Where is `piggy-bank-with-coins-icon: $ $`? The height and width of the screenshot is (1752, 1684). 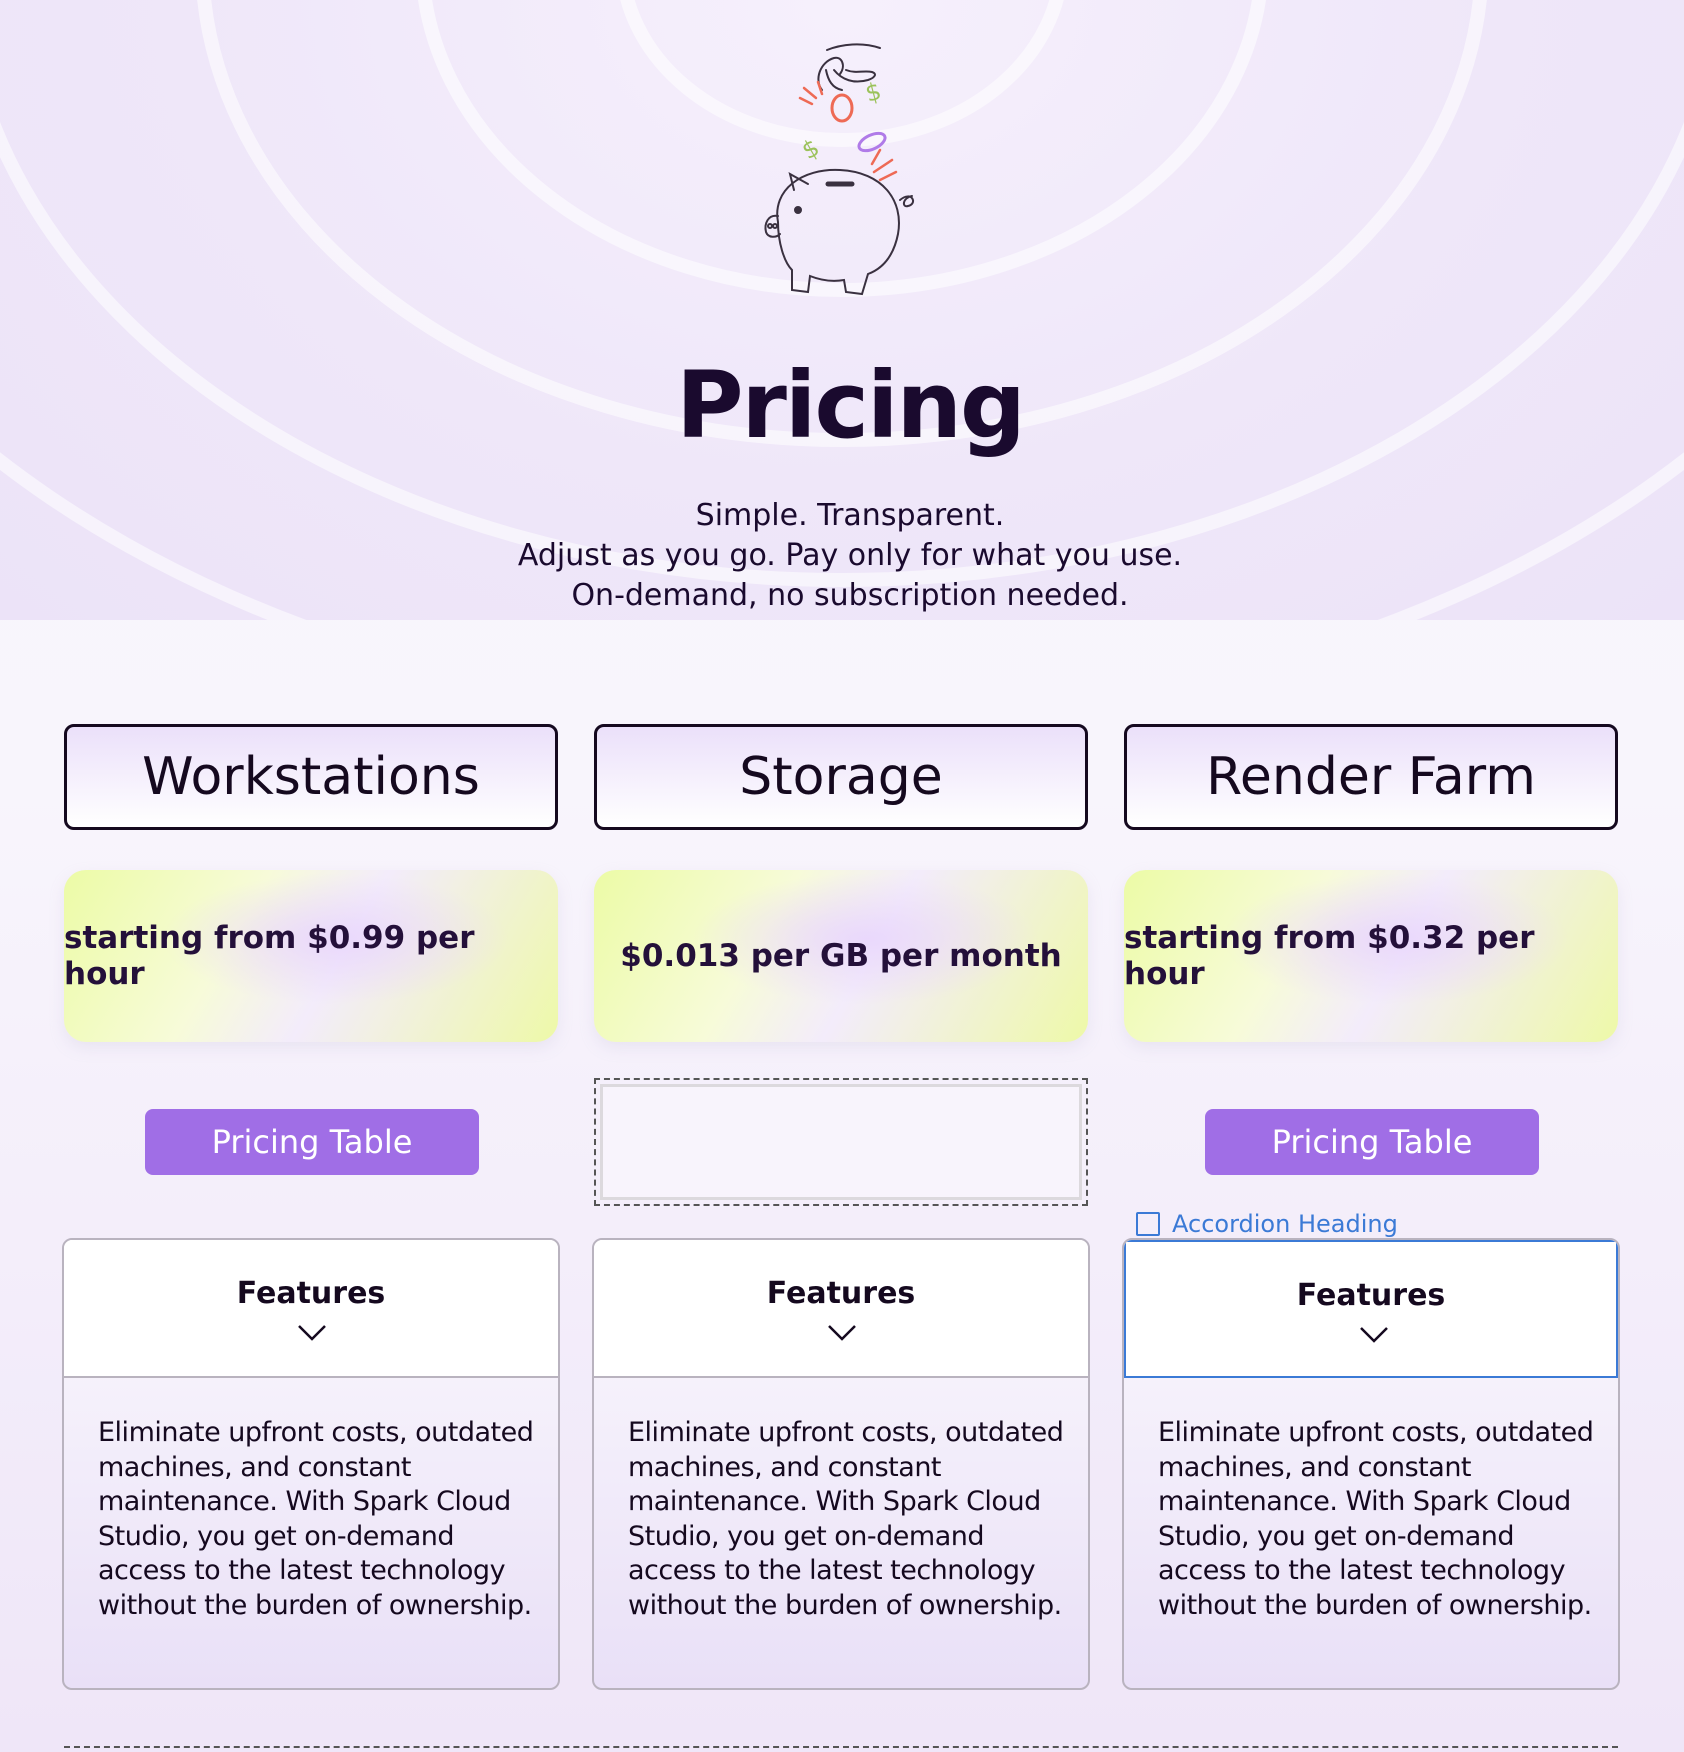
piggy-bank-with-coins-icon: $ $ is located at coordinates (839, 169).